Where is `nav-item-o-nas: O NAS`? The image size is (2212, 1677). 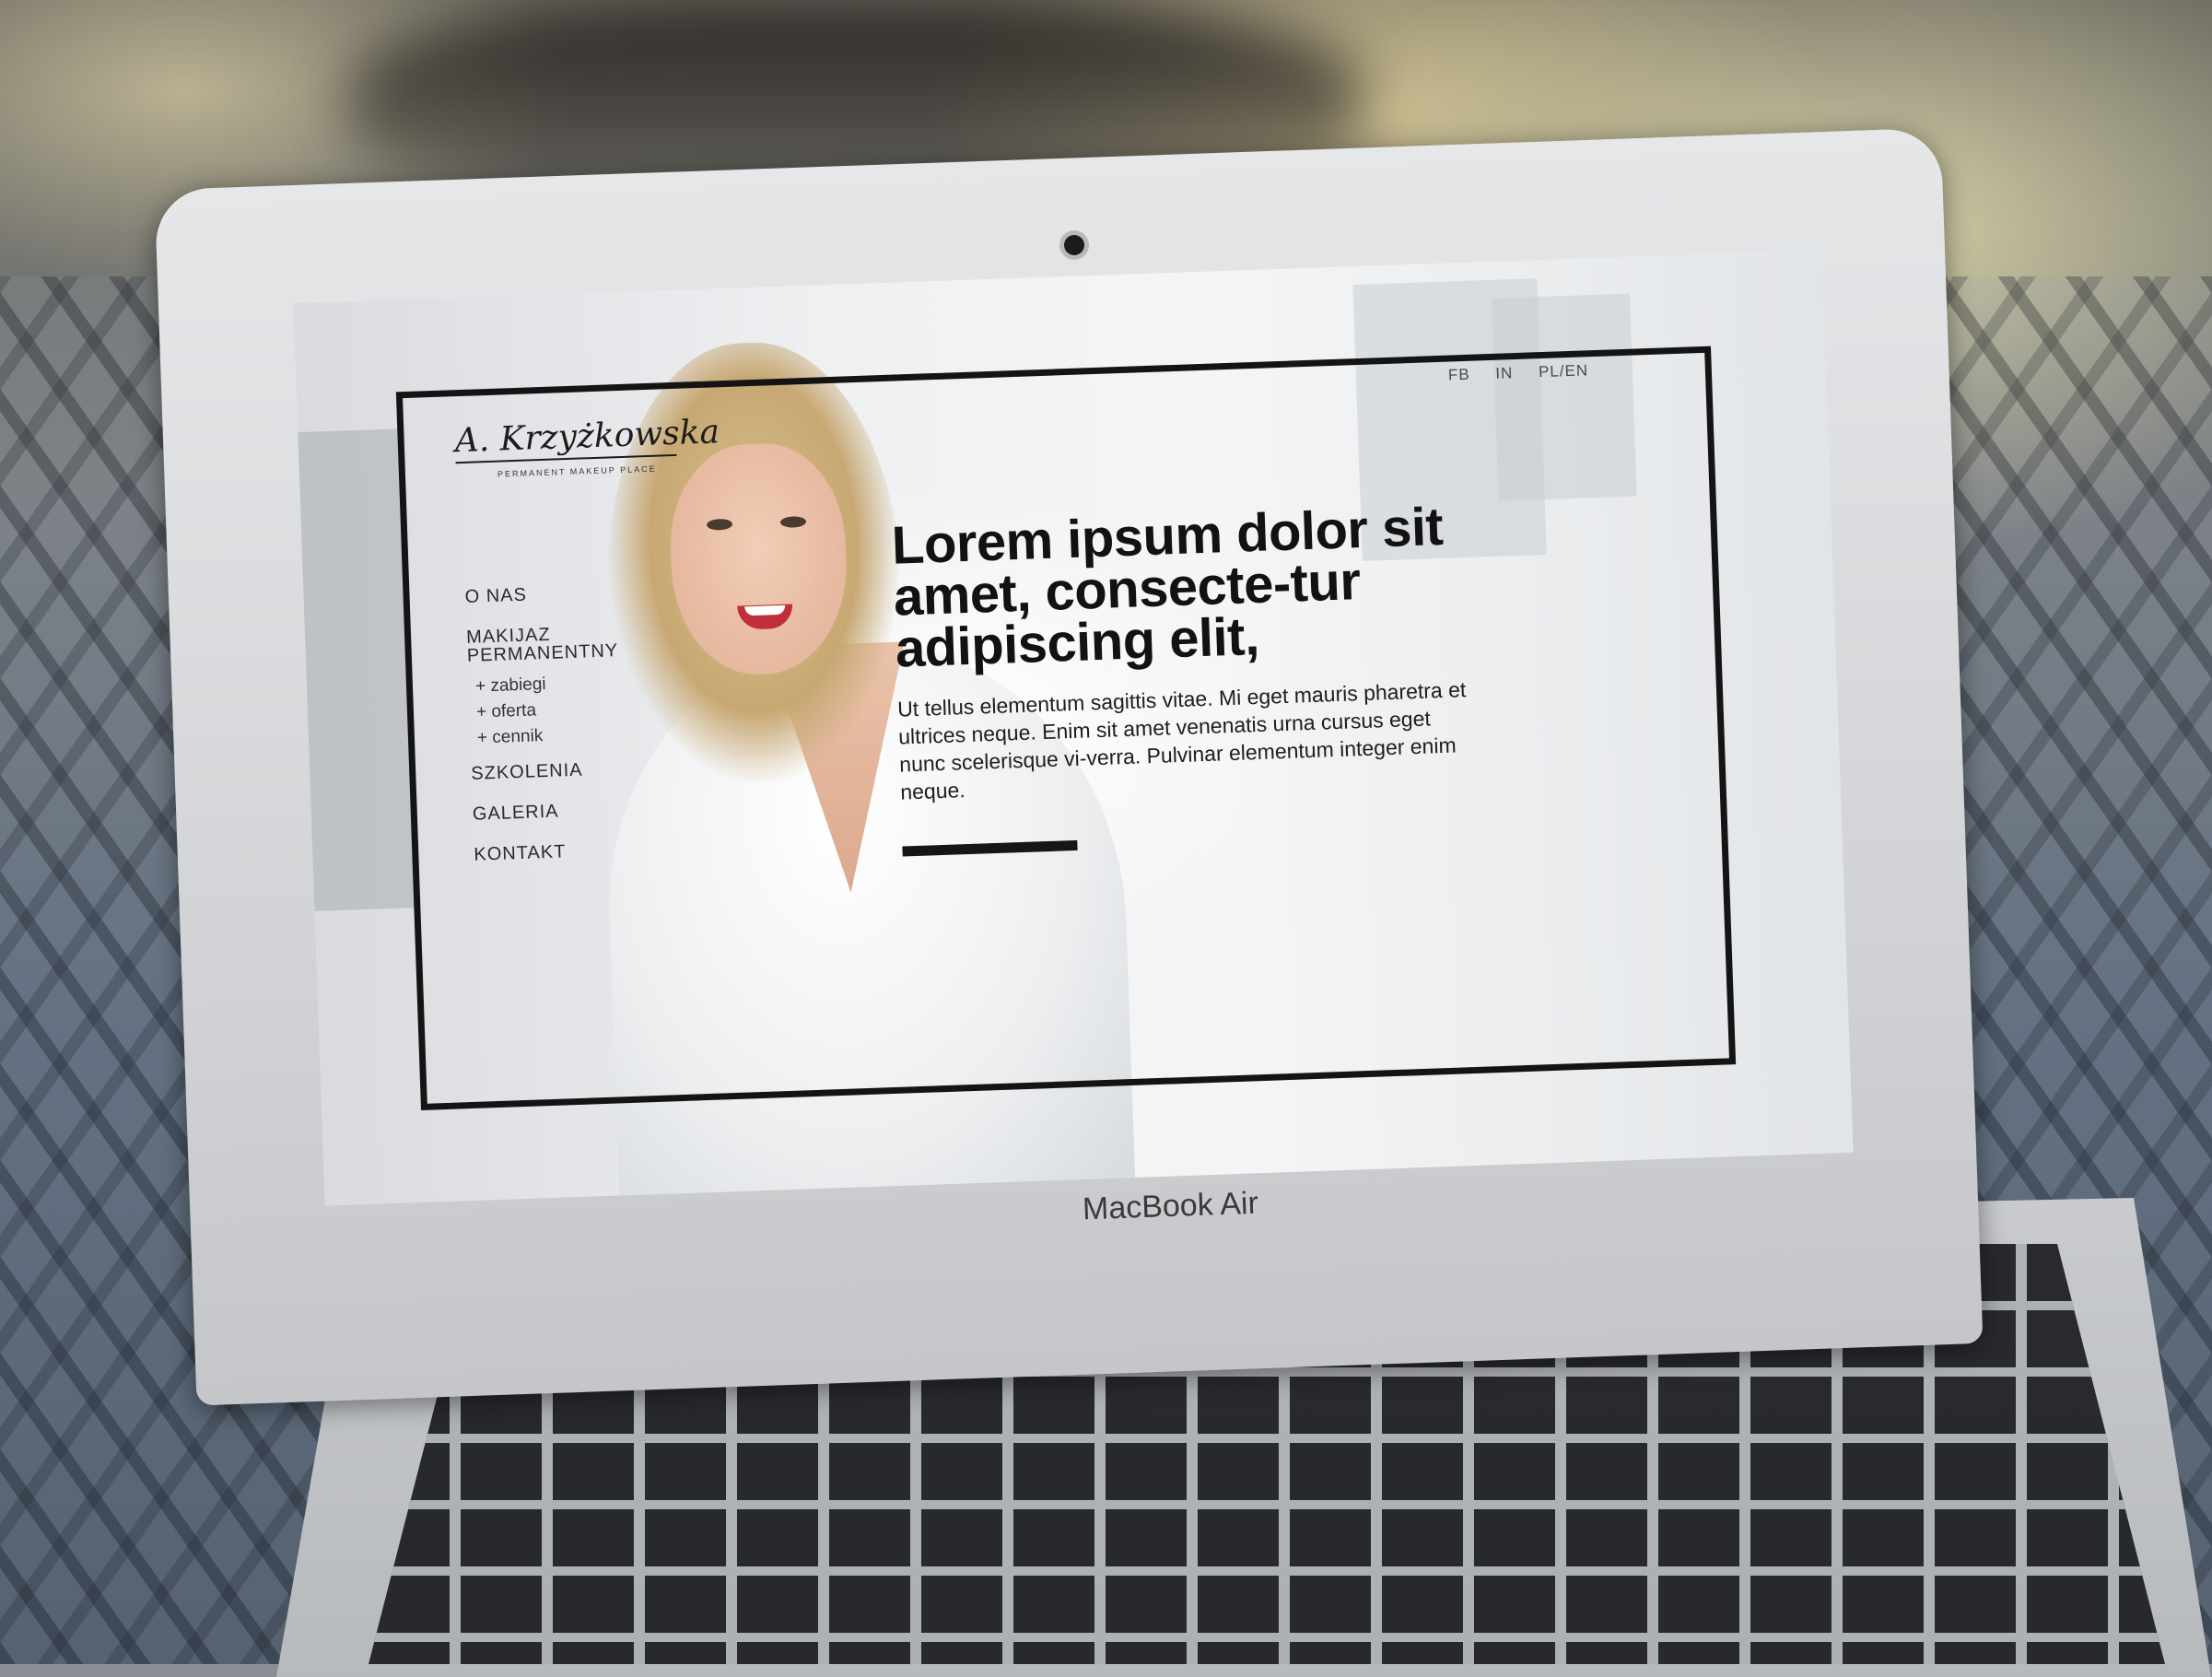 nav-item-o-nas: O NAS is located at coordinates (538, 594).